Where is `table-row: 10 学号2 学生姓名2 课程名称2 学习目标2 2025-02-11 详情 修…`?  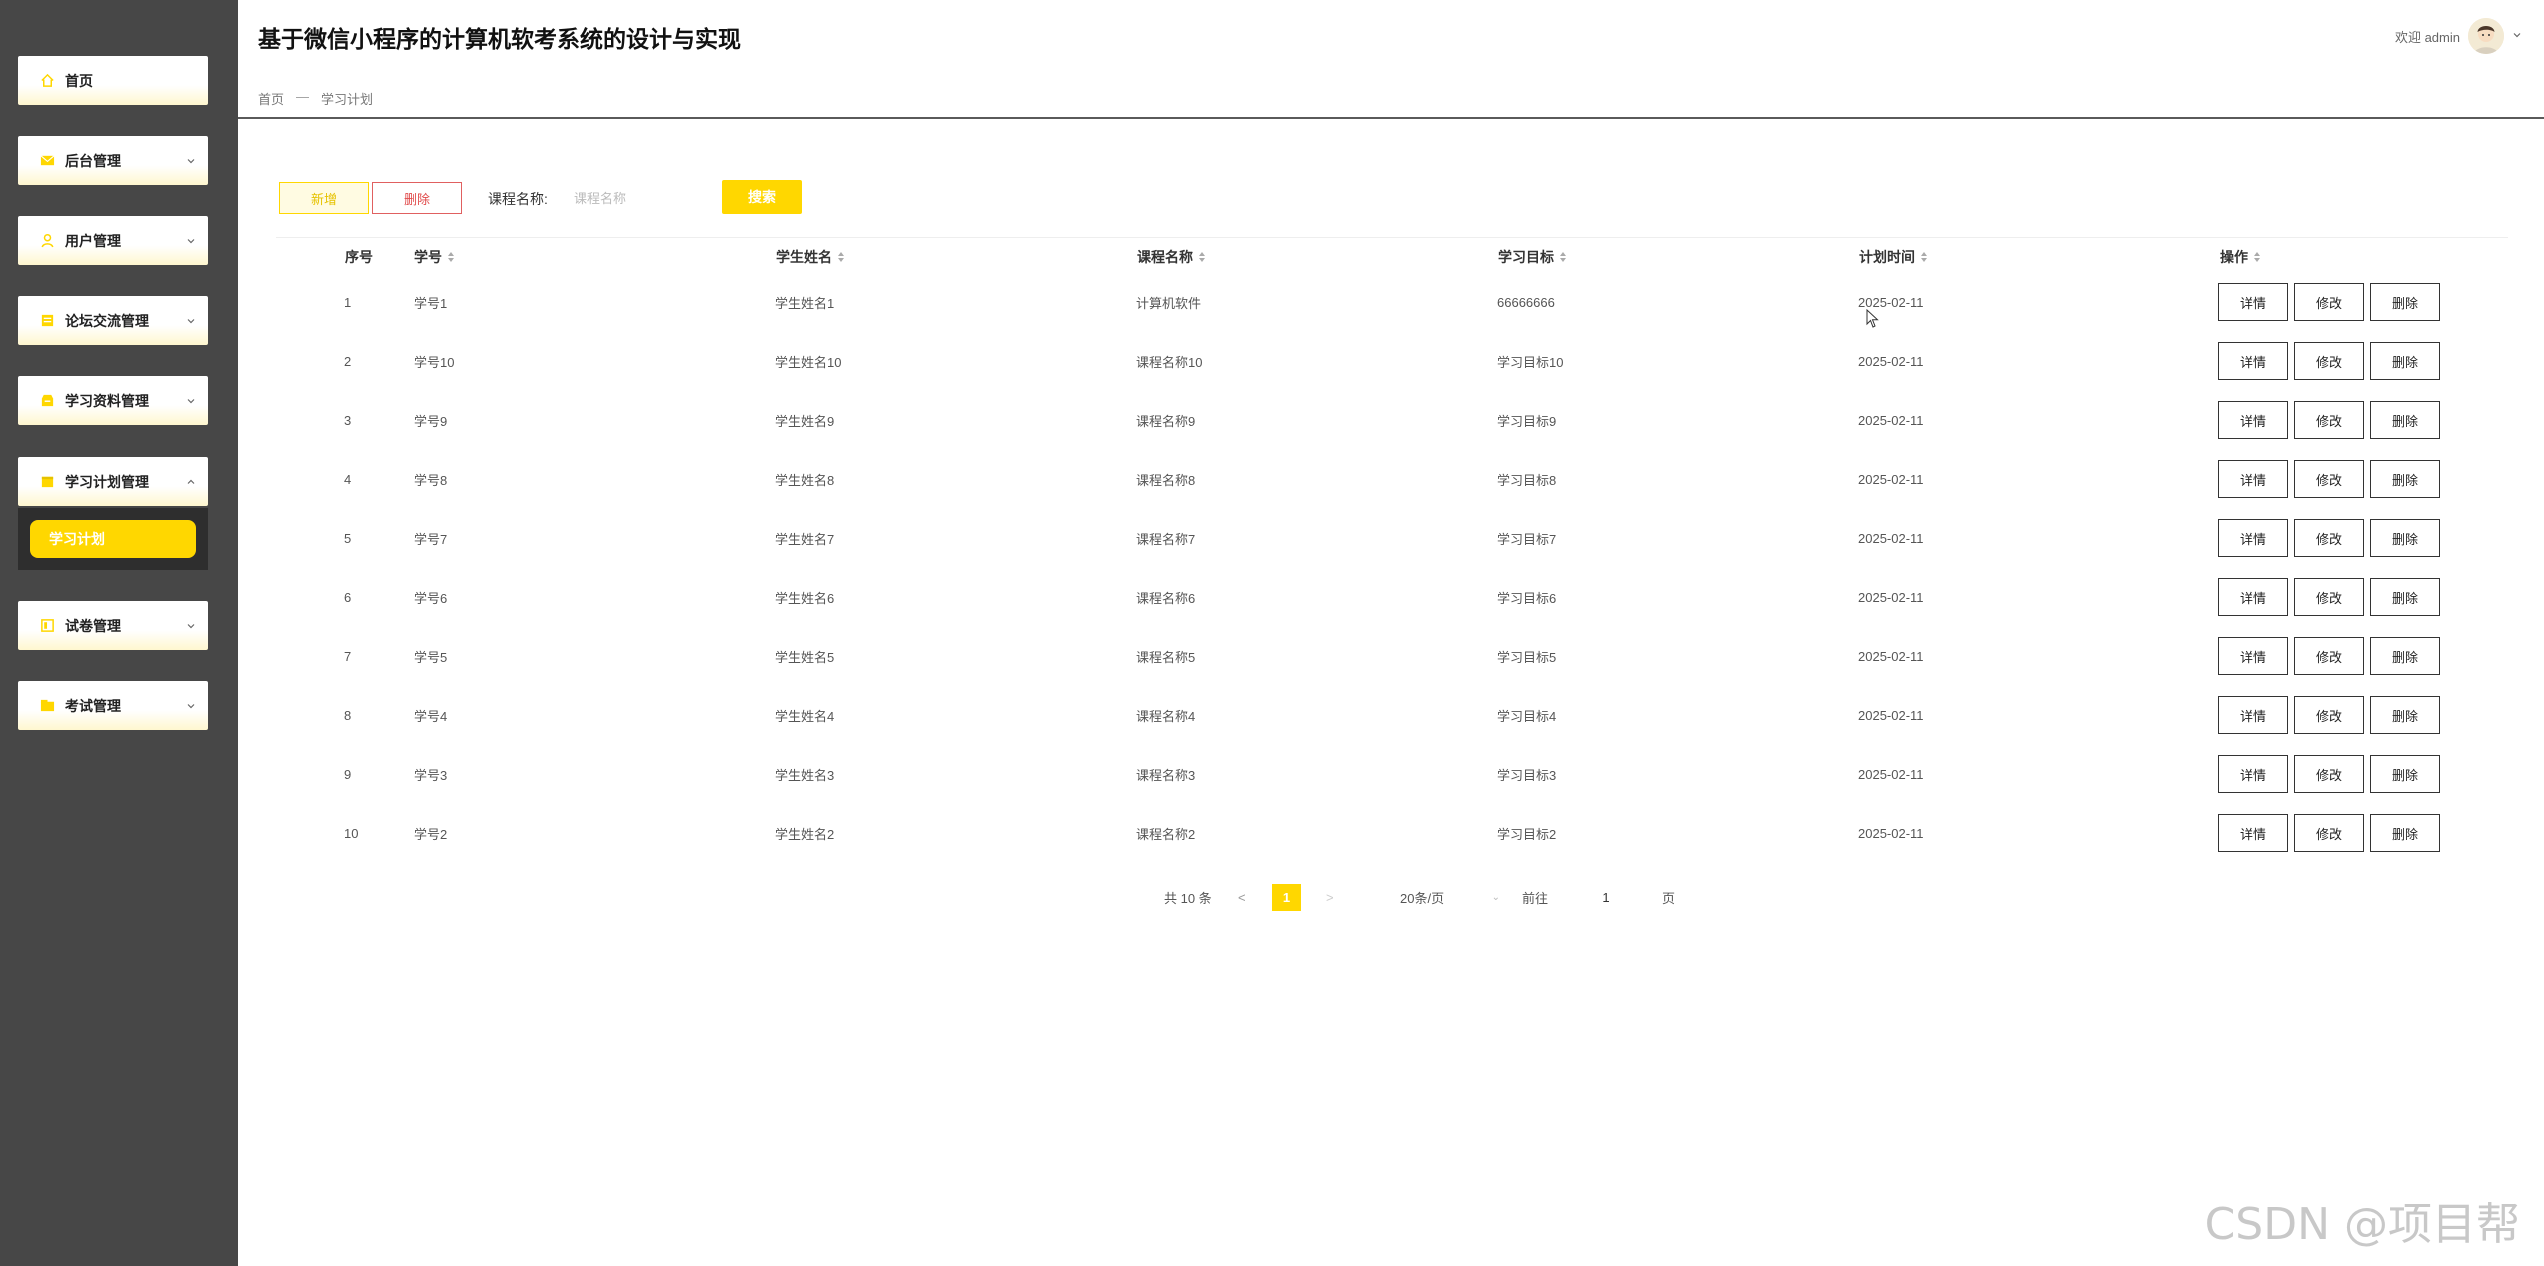
table-row: 10 学号2 学生姓名2 课程名称2 学习目标2 2025-02-11 详情 修… is located at coordinates (1392, 833).